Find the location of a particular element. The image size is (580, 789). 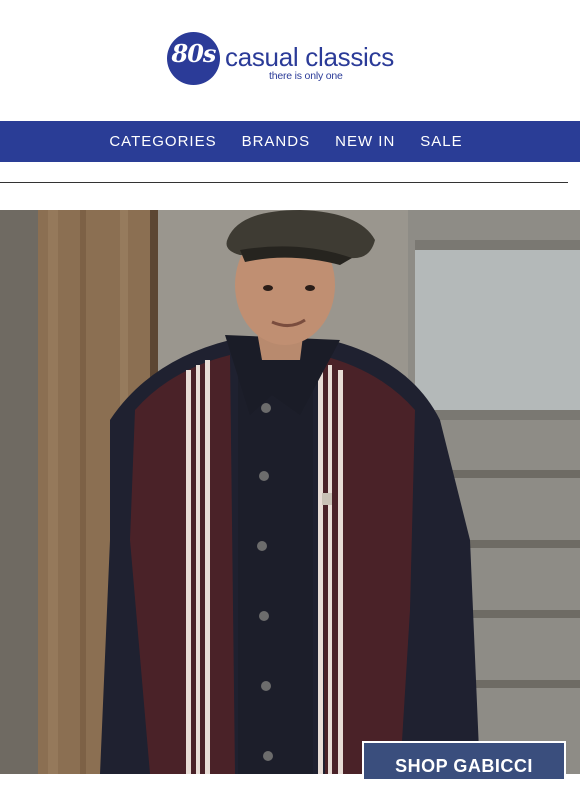

logo-mark-text: 80s is located at coordinates (194, 53).